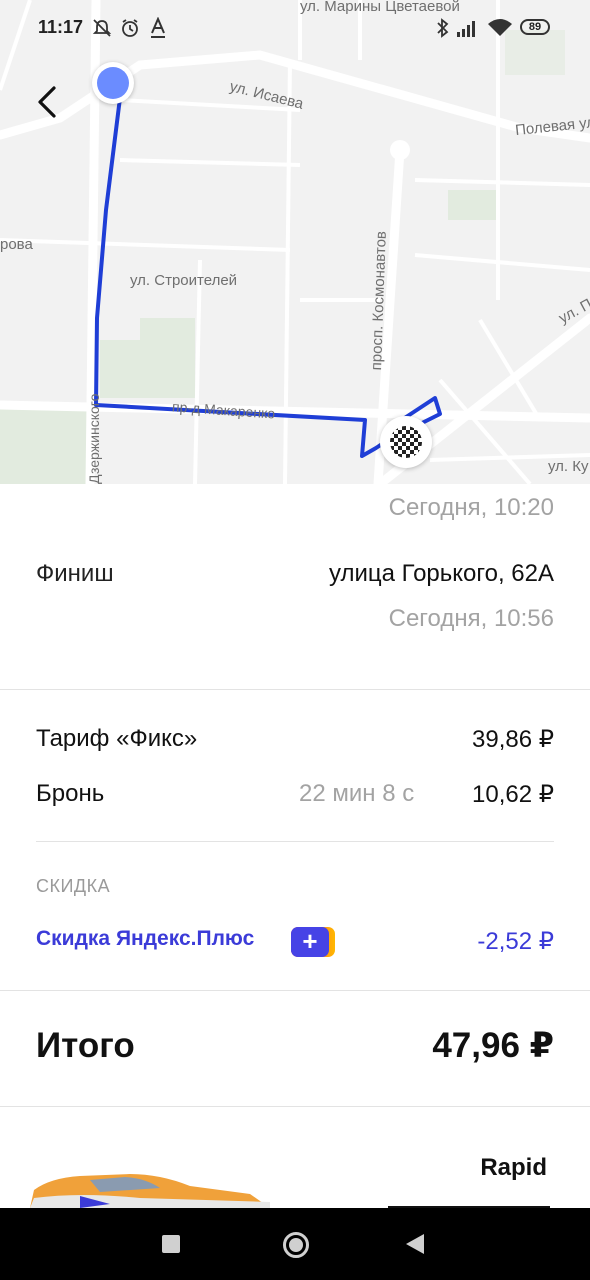 This screenshot has width=590, height=1280. What do you see at coordinates (145, 1188) in the screenshot?
I see `car-image` at bounding box center [145, 1188].